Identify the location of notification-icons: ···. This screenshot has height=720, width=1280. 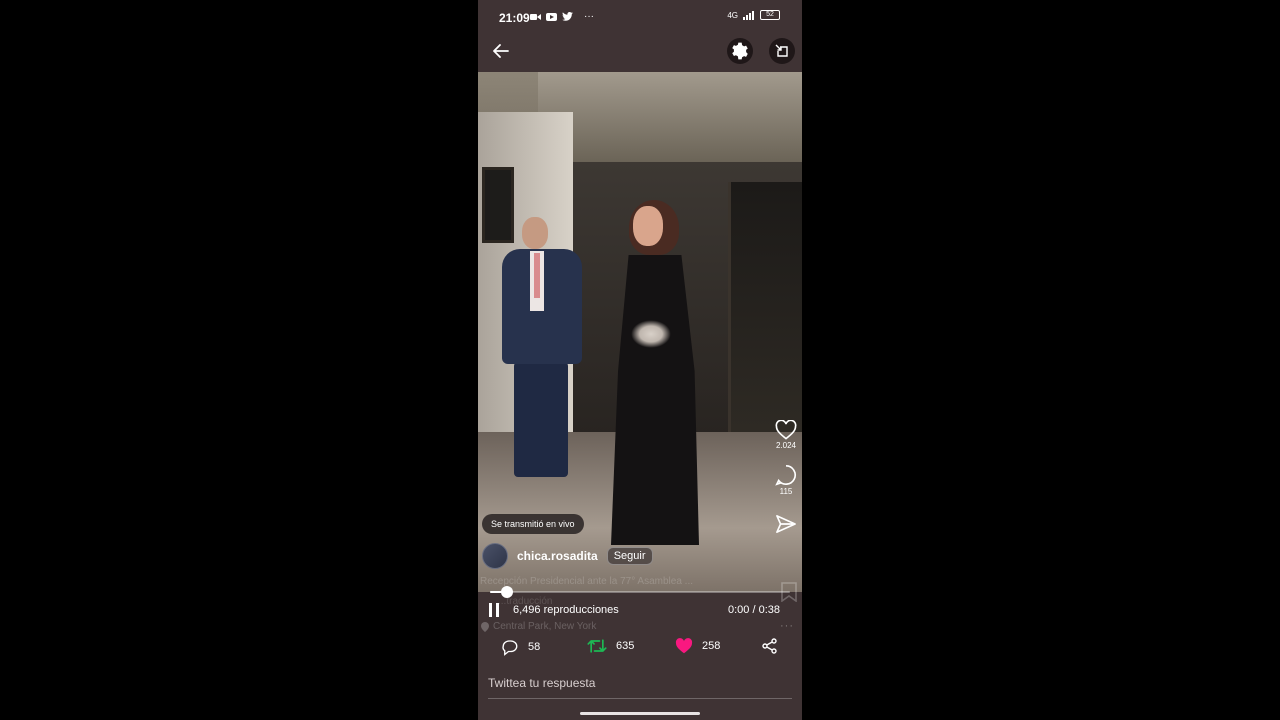
(562, 16).